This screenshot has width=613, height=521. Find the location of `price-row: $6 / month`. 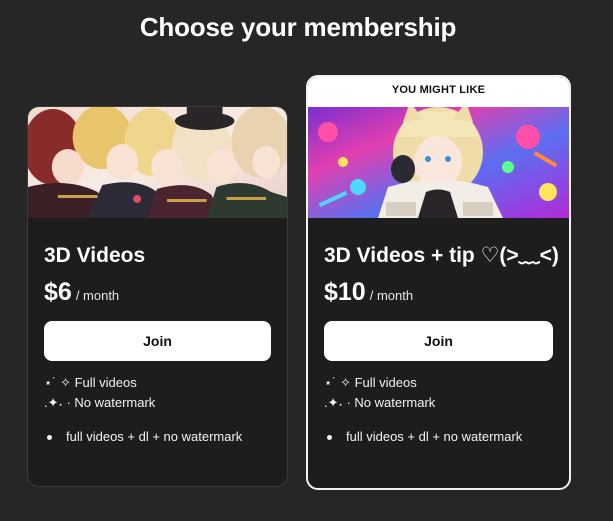

price-row: $6 / month is located at coordinates (157, 292).